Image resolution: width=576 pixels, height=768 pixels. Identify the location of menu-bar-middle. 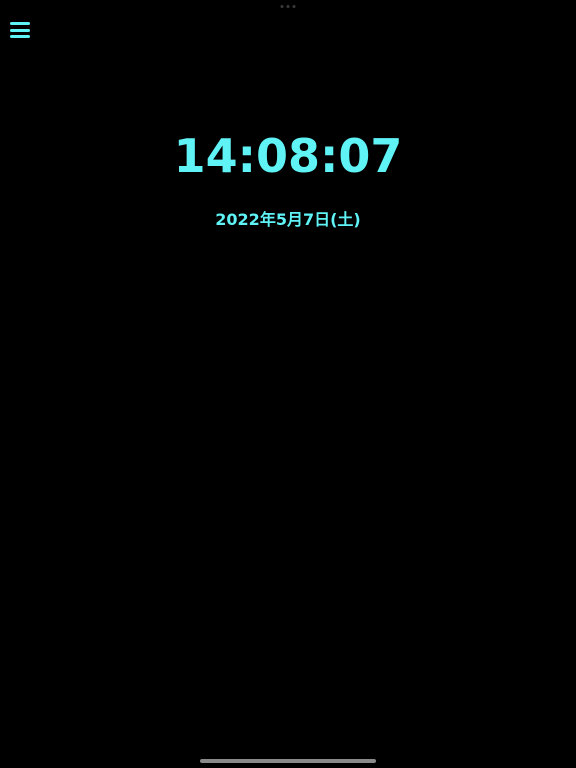
(20, 30).